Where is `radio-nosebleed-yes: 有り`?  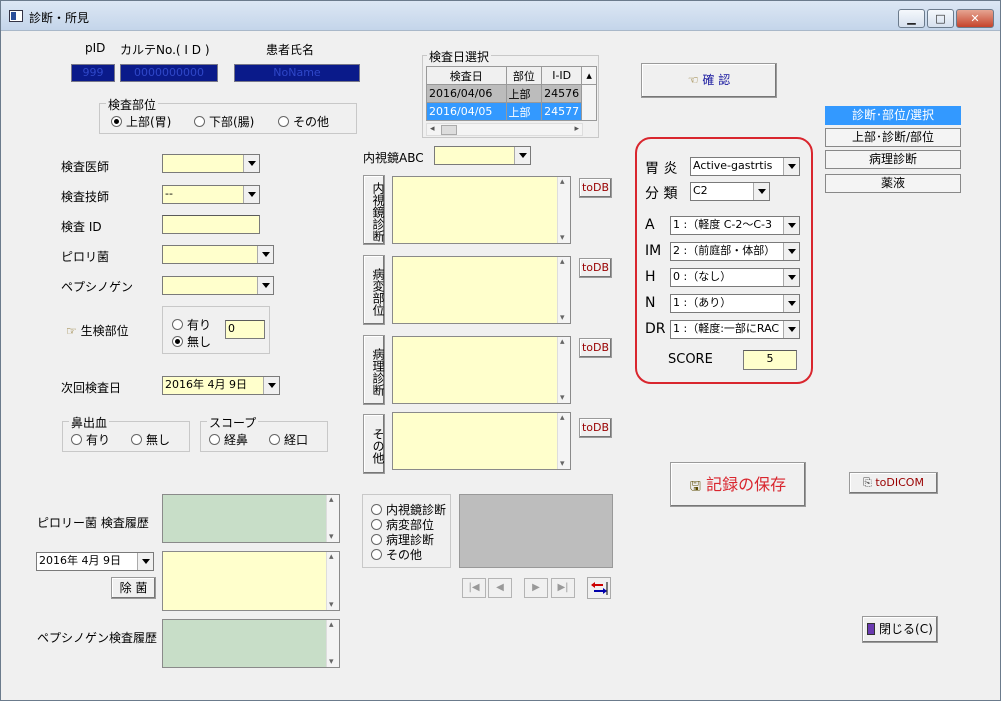
radio-nosebleed-yes: 有り is located at coordinates (90, 439).